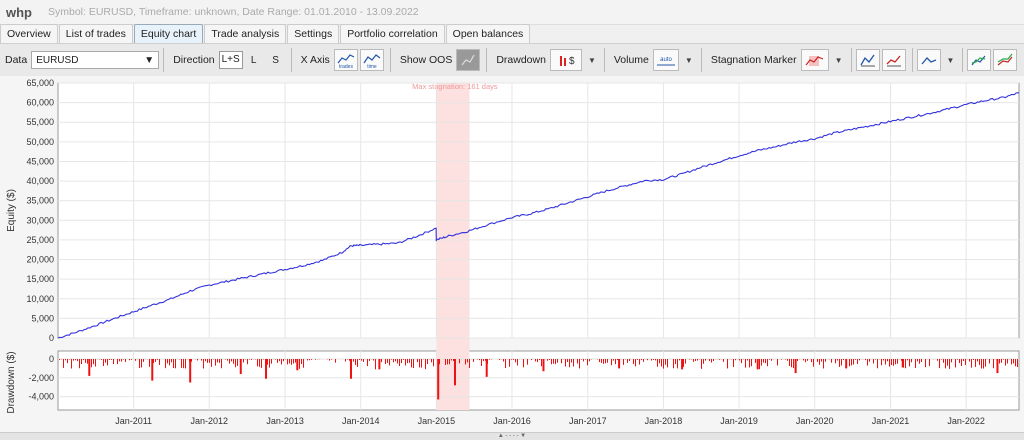  What do you see at coordinates (313, 33) in the screenshot?
I see `tab-settings: Settings` at bounding box center [313, 33].